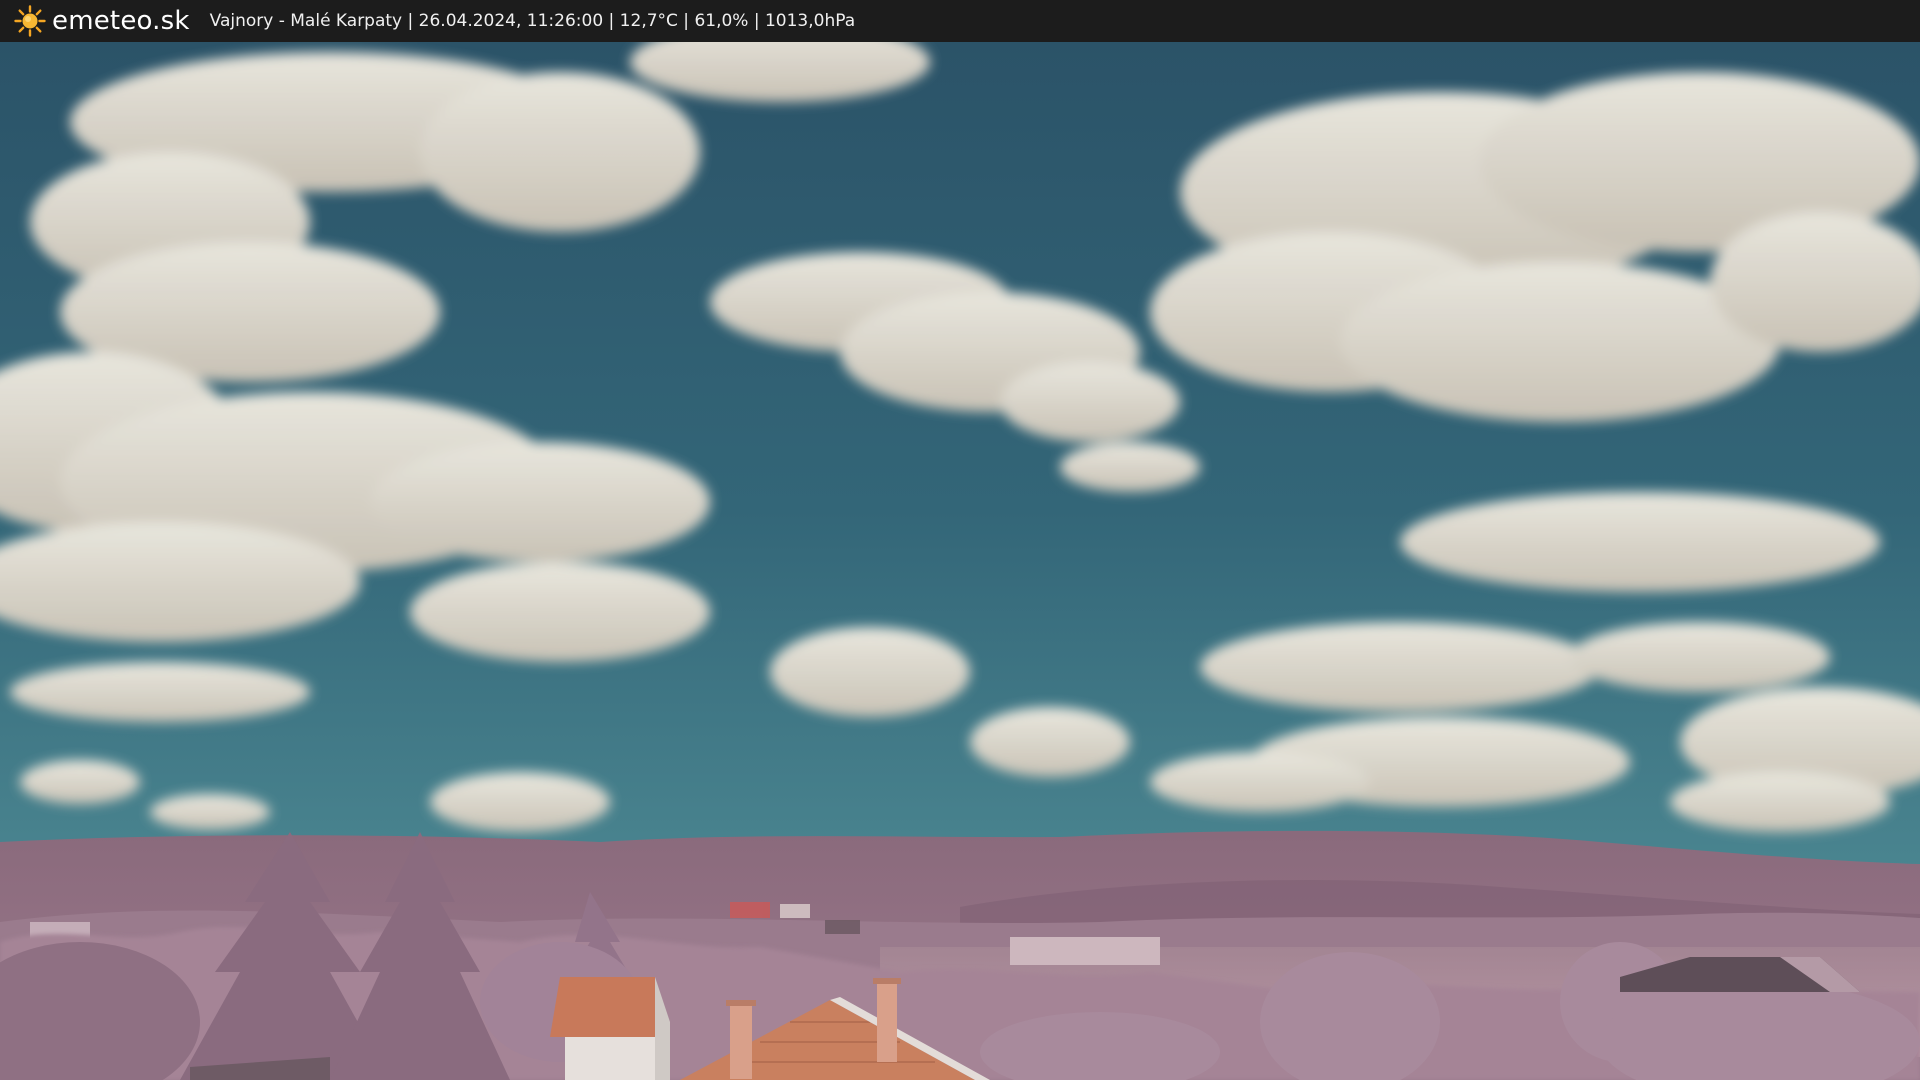 Image resolution: width=1920 pixels, height=1080 pixels. I want to click on brand: emeteo.sk, so click(102, 21).